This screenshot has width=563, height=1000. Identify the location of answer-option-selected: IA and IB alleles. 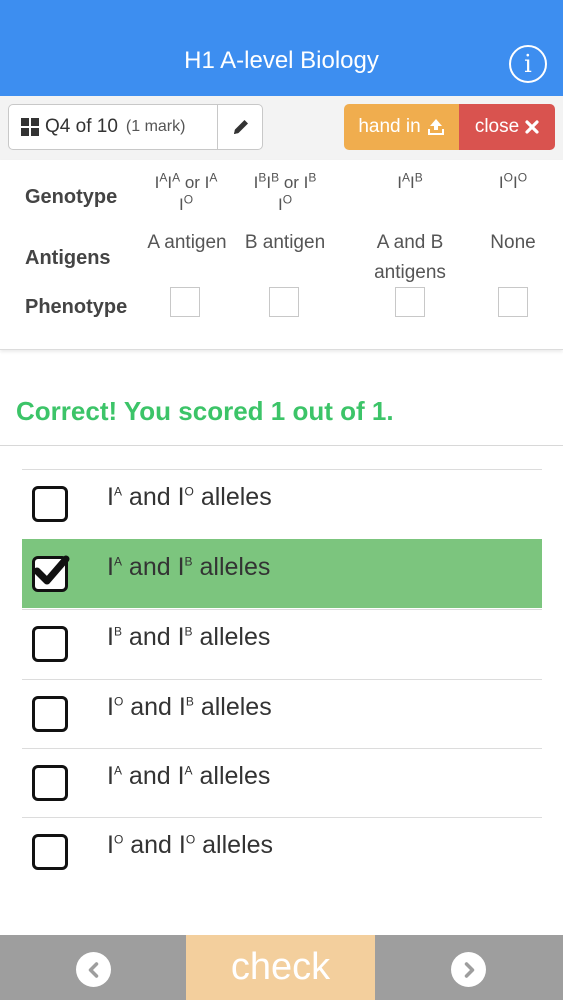
(282, 573).